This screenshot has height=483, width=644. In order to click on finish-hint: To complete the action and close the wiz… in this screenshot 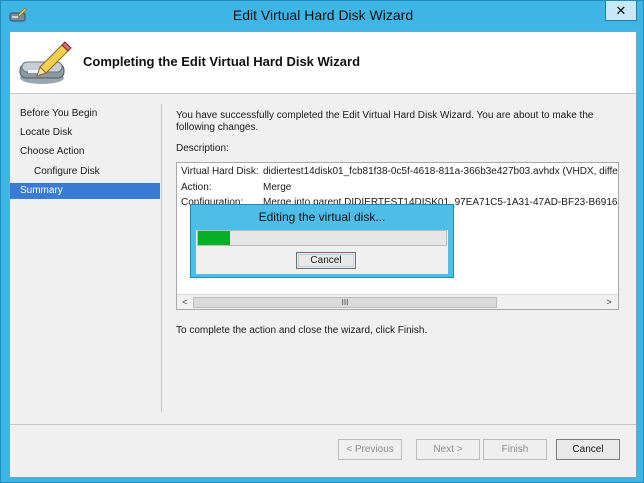, I will do `click(302, 330)`.